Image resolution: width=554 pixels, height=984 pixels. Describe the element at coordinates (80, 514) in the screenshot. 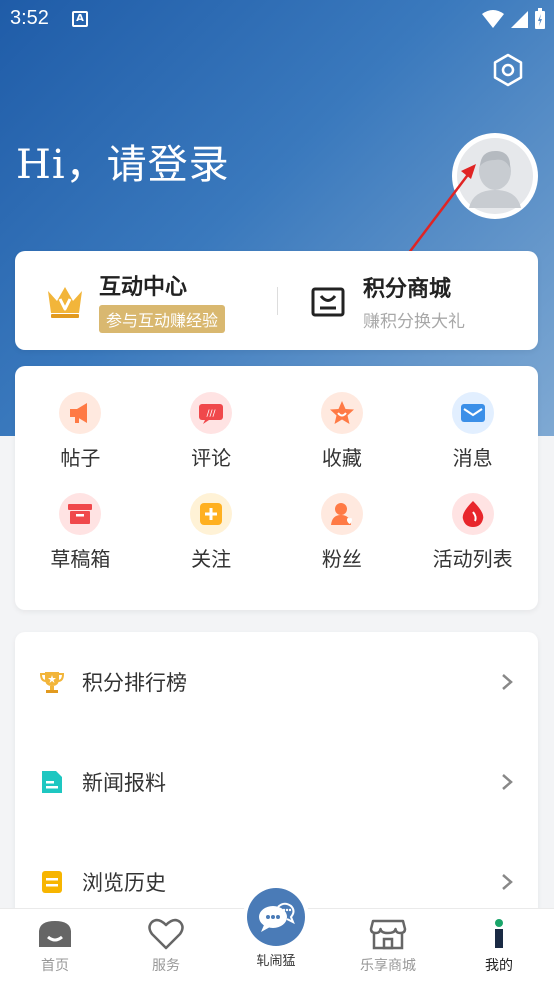

I see `drafts-box-icon` at that location.